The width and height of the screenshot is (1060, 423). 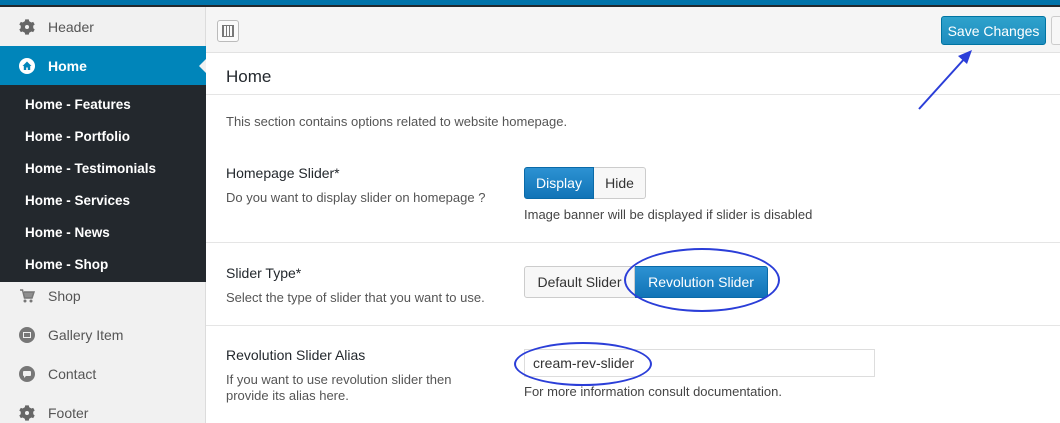 What do you see at coordinates (701, 282) in the screenshot?
I see `revolution-slider-button: Revolution Slider` at bounding box center [701, 282].